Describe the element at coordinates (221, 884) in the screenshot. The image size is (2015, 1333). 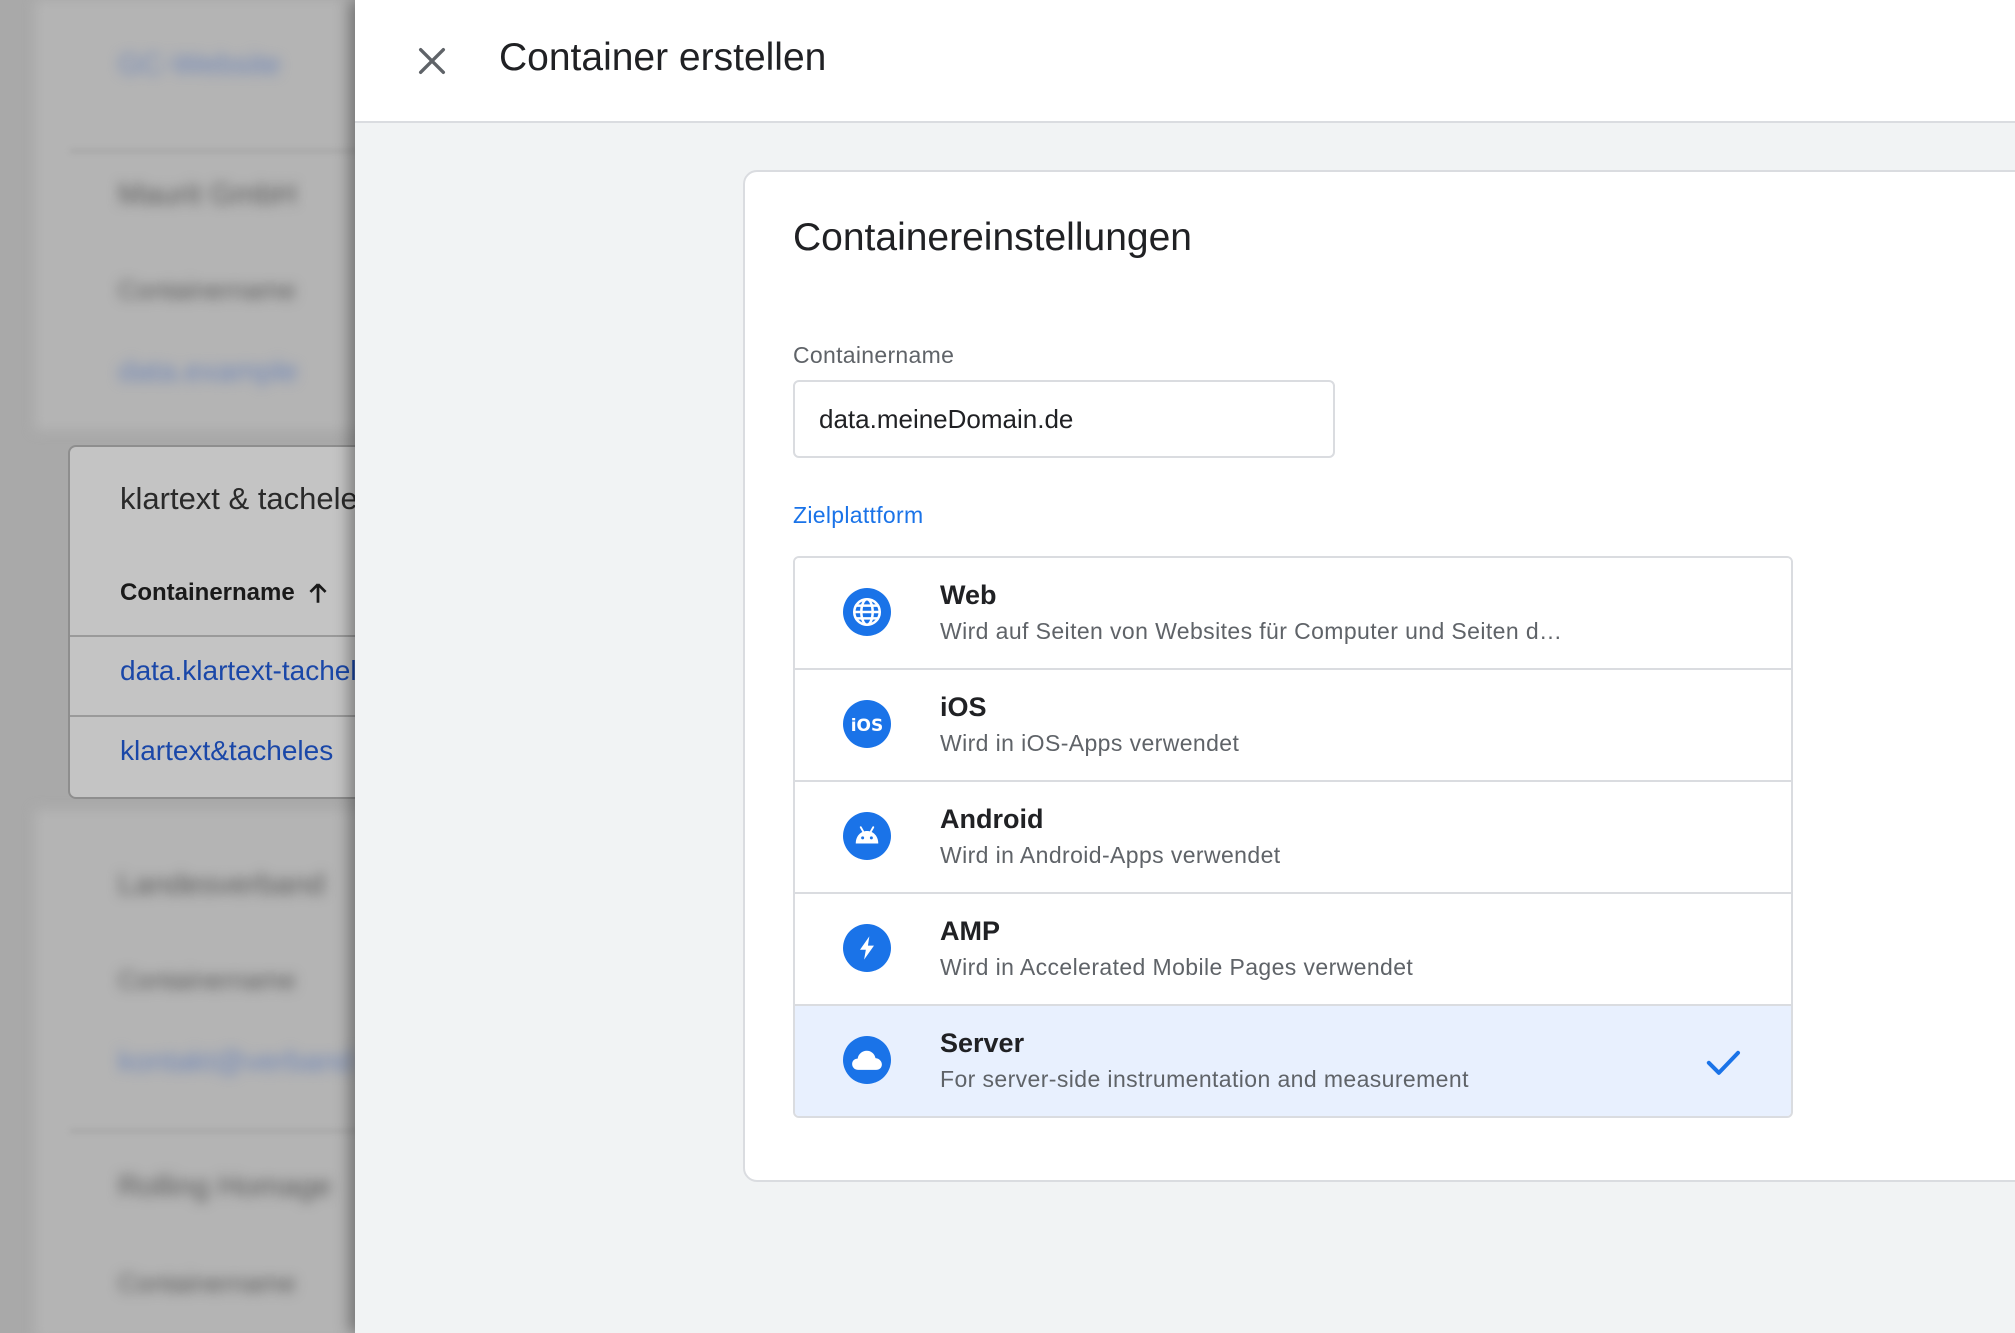
I see `background-blurred-title: Landesverband` at that location.